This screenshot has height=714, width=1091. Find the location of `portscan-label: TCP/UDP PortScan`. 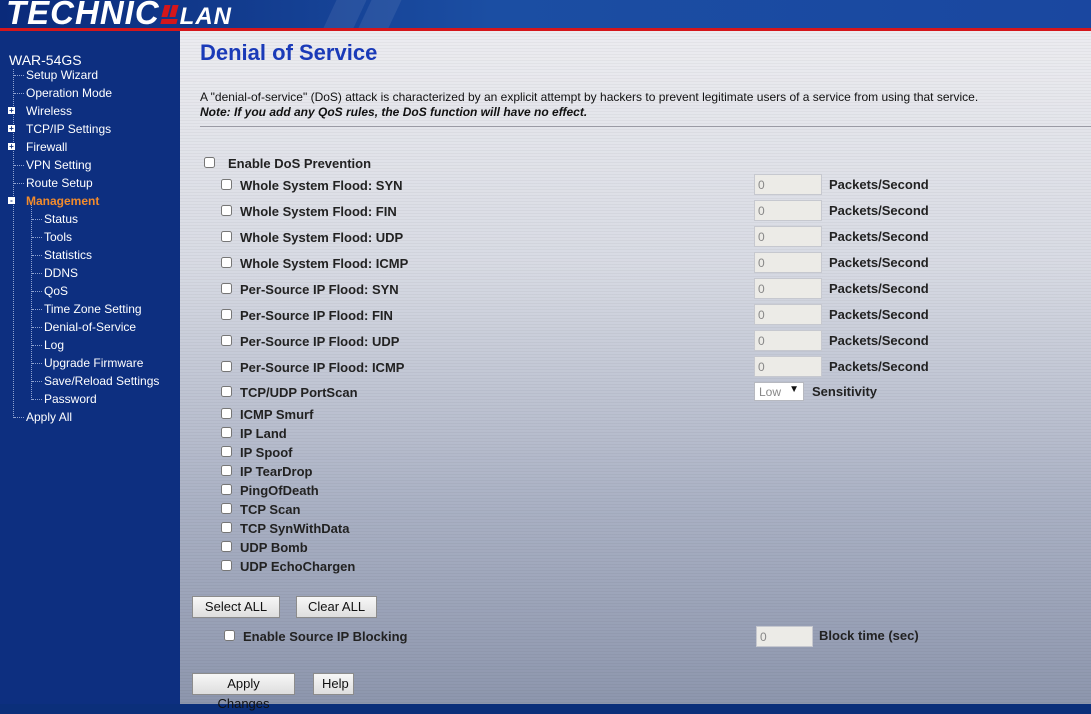

portscan-label: TCP/UDP PortScan is located at coordinates (299, 392).